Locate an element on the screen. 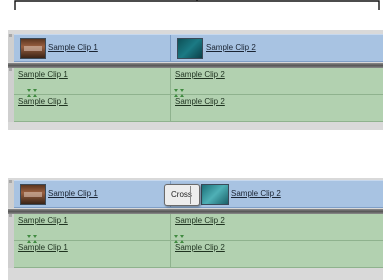 The height and width of the screenshot is (280, 383). video-track: Sample Clip 1 Sample Clip 2 is located at coordinates (198, 48).